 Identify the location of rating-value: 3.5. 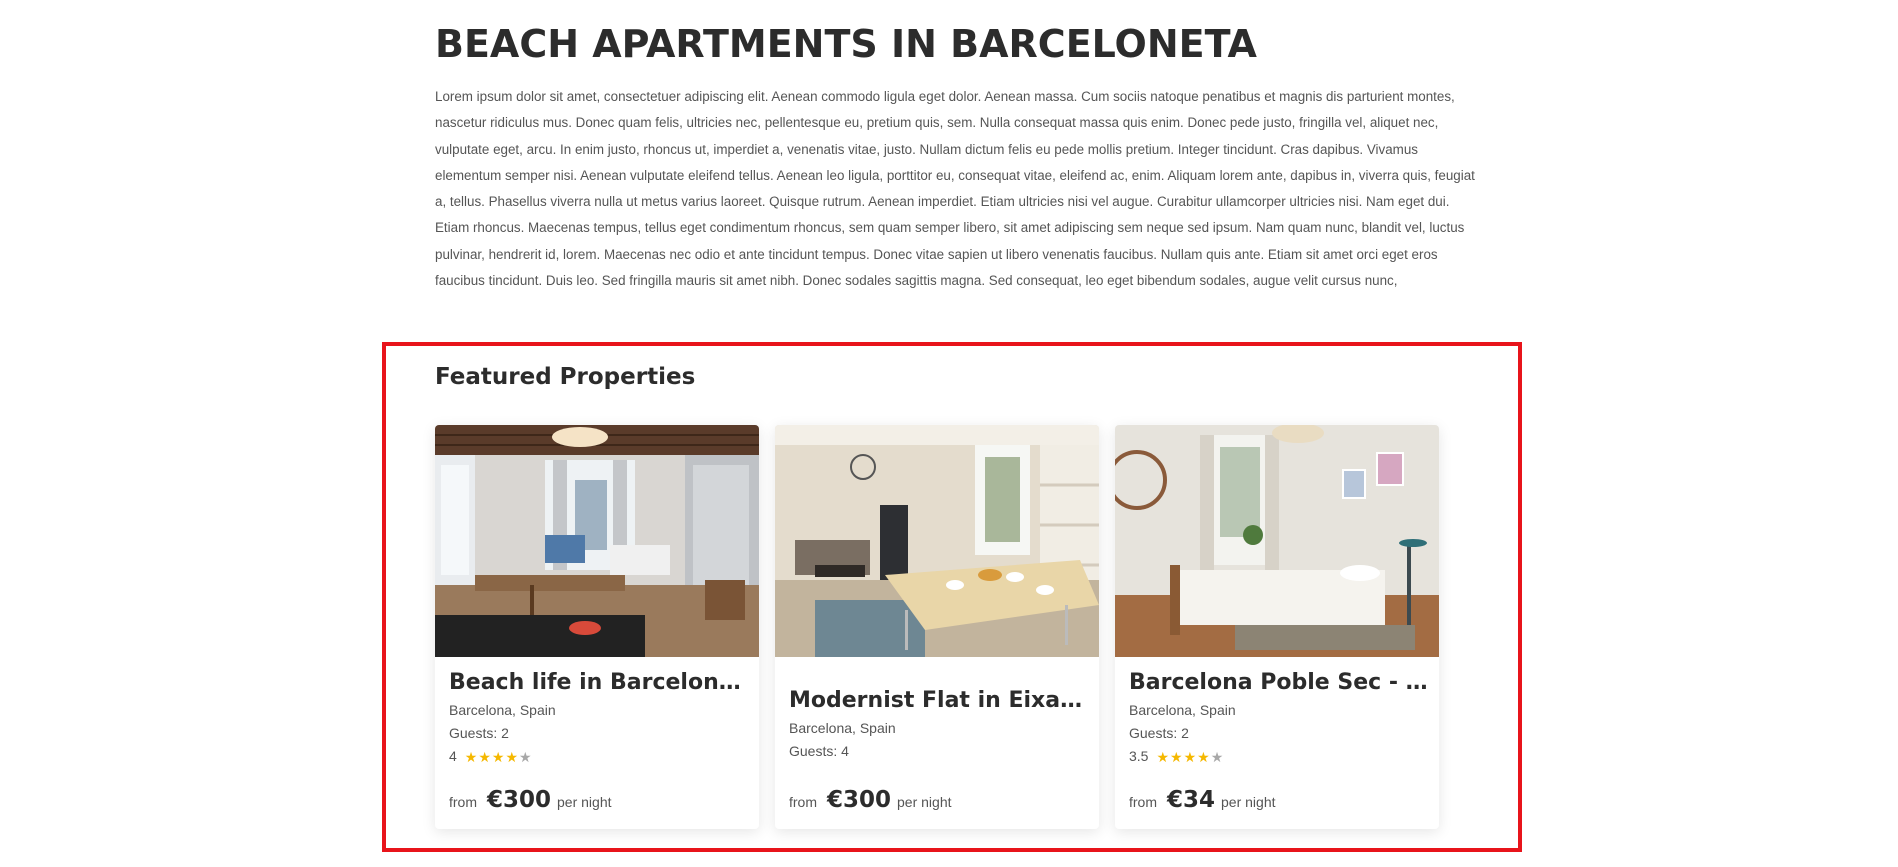
(1139, 756).